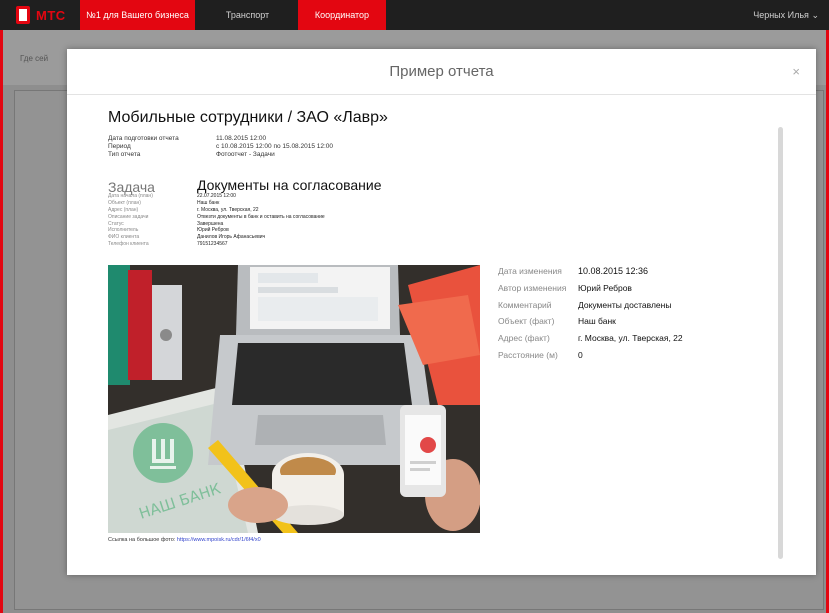 This screenshot has width=829, height=613. What do you see at coordinates (119, 146) in the screenshot?
I see `meta-key: Период` at bounding box center [119, 146].